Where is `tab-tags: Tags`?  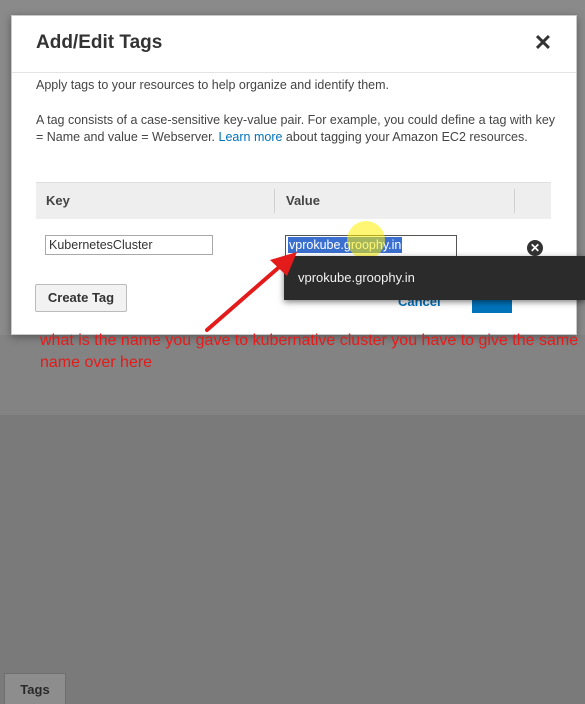 tab-tags: Tags is located at coordinates (35, 688).